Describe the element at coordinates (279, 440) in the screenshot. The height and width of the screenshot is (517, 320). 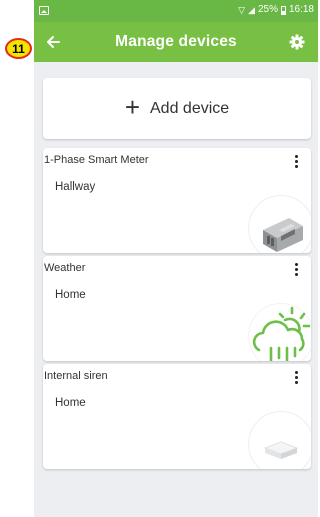
I see `siren-icon` at that location.